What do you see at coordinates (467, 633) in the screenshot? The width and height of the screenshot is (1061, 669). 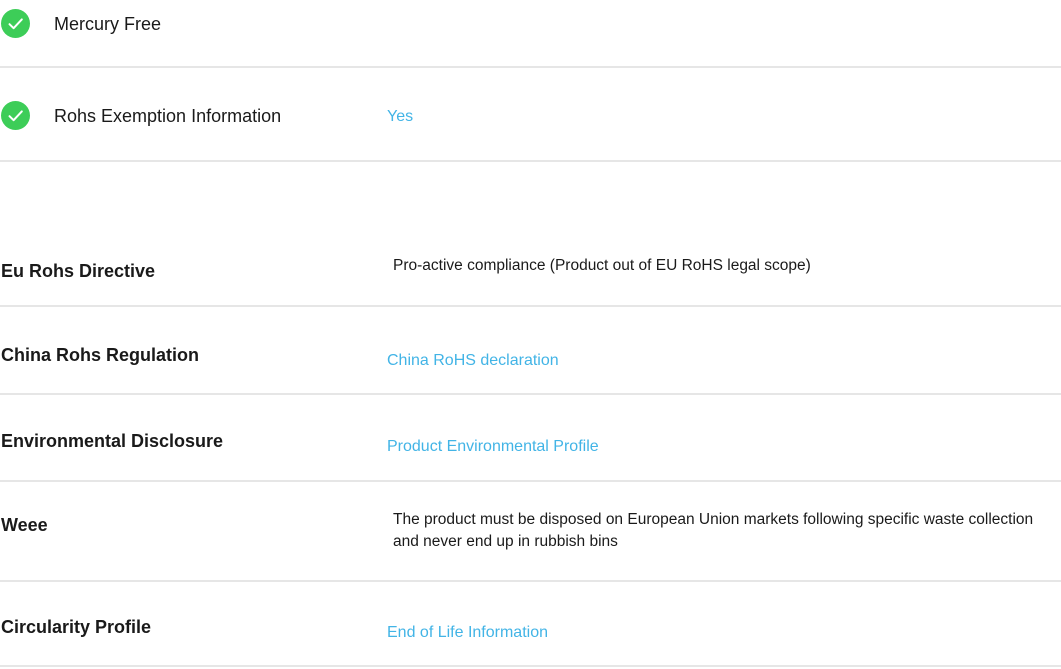 I see `end-of-life-information-link: End of Life Information` at bounding box center [467, 633].